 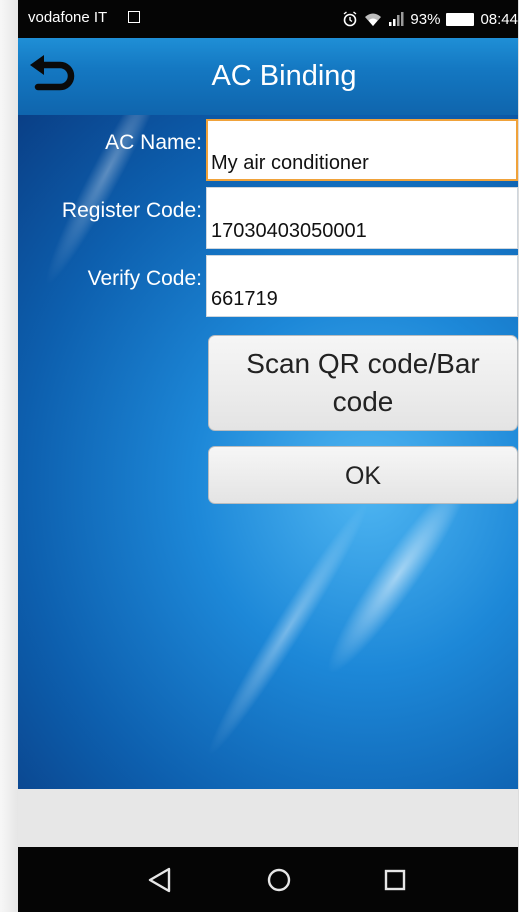 I want to click on ac-name-input, so click(x=362, y=150).